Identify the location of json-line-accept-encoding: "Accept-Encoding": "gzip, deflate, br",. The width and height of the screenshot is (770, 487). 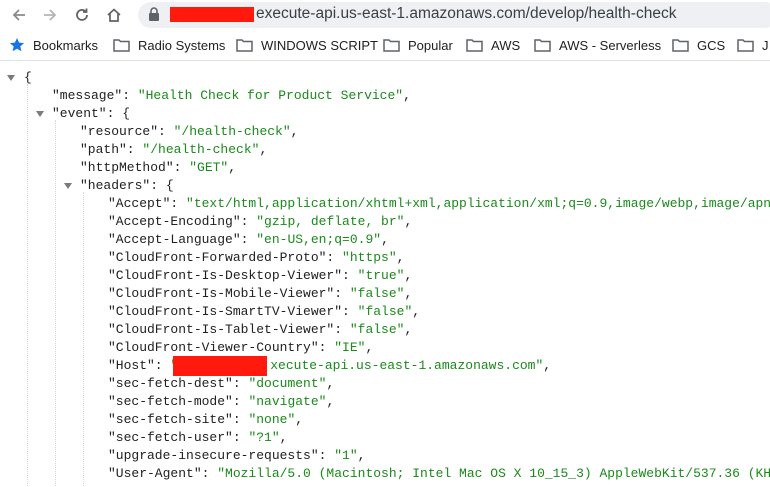
(260, 221).